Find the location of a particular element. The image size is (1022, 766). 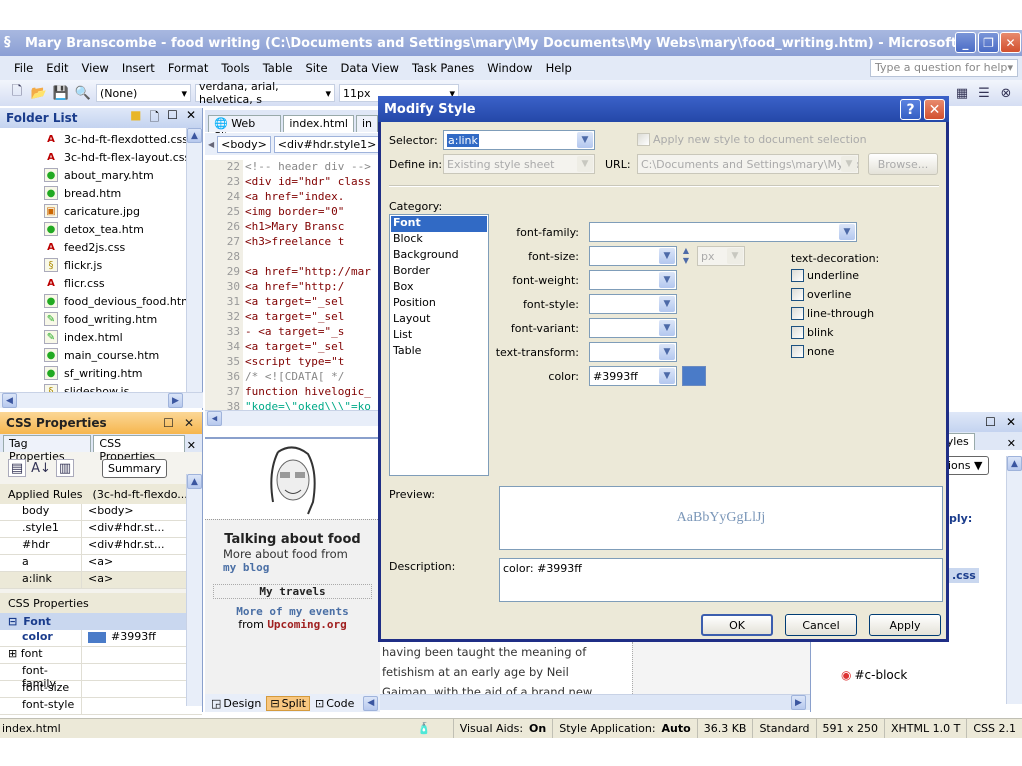

breadcrumb-scroll-left-icon: ◀ is located at coordinates (211, 144).